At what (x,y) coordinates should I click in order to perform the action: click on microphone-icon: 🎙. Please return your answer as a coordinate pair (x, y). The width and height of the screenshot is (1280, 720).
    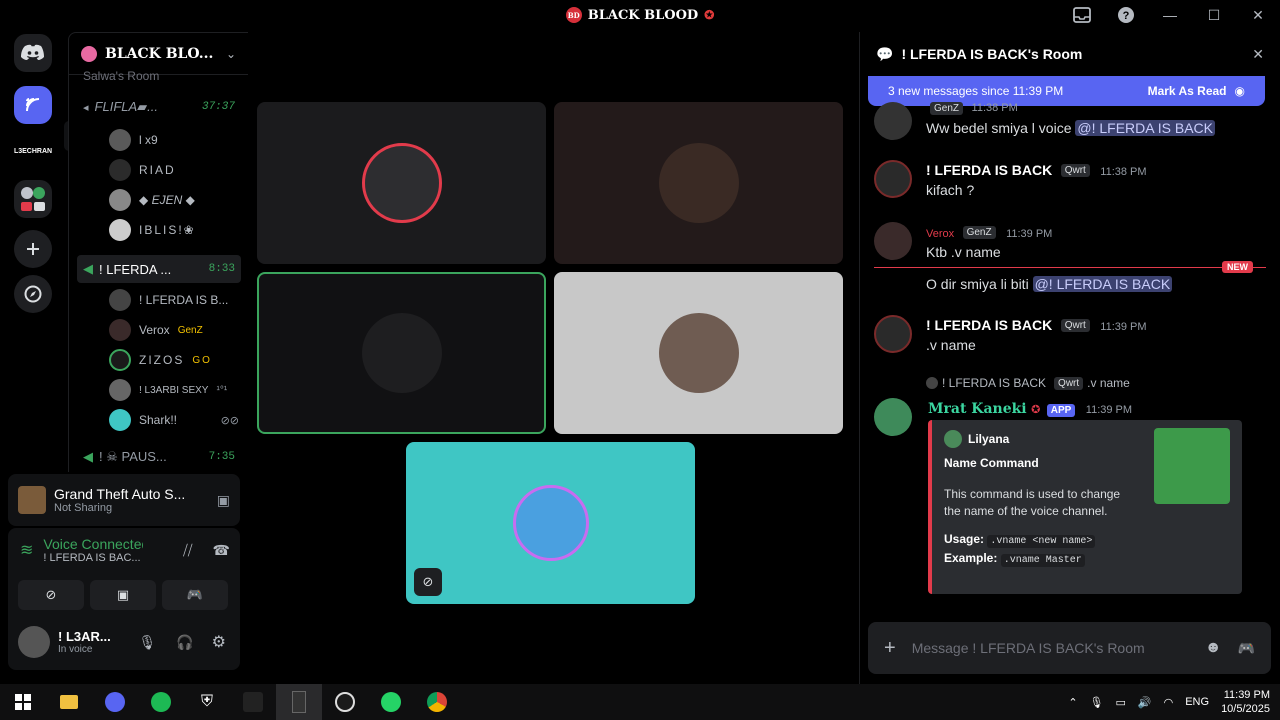
    Looking at the image, I should click on (147, 642).